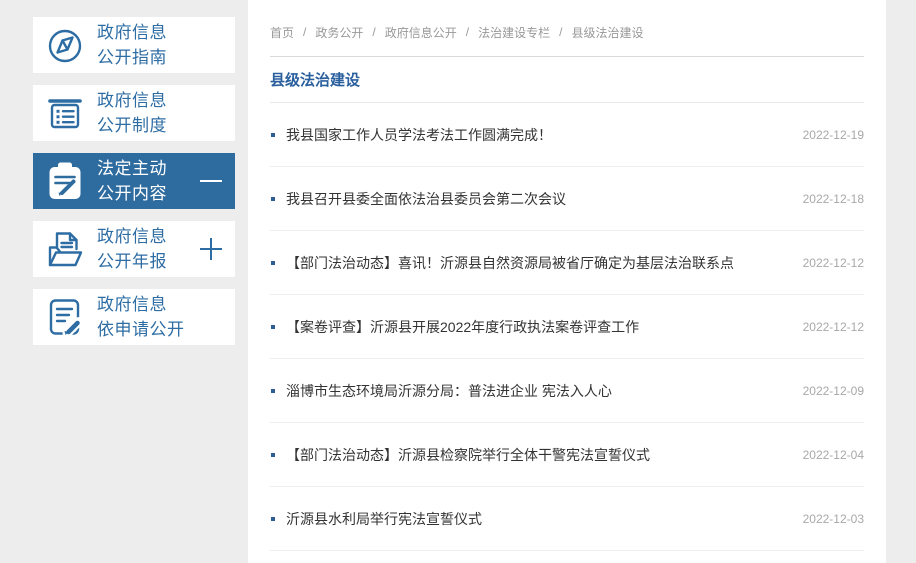 This screenshot has width=916, height=563. I want to click on article-row: 我县国家工作人员学法考法工作圆满完成！ 2022-12-19, so click(567, 135).